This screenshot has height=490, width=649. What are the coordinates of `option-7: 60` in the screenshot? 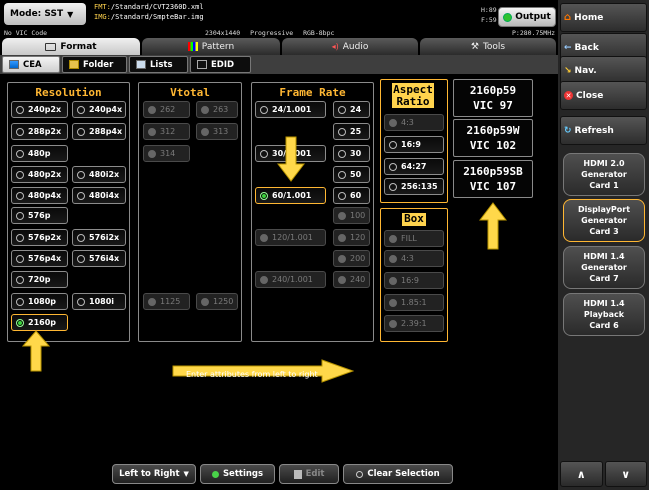 It's located at (351, 195).